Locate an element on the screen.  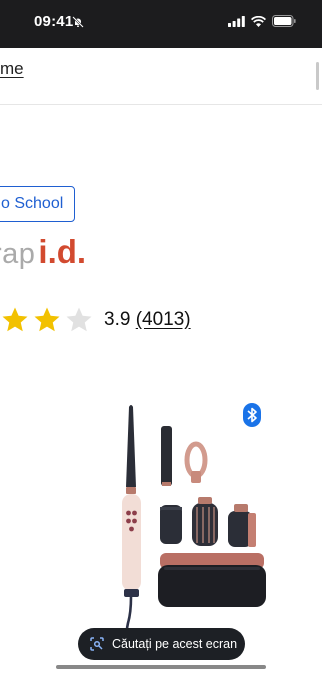
brand-prefix: rap is located at coordinates (18, 254).